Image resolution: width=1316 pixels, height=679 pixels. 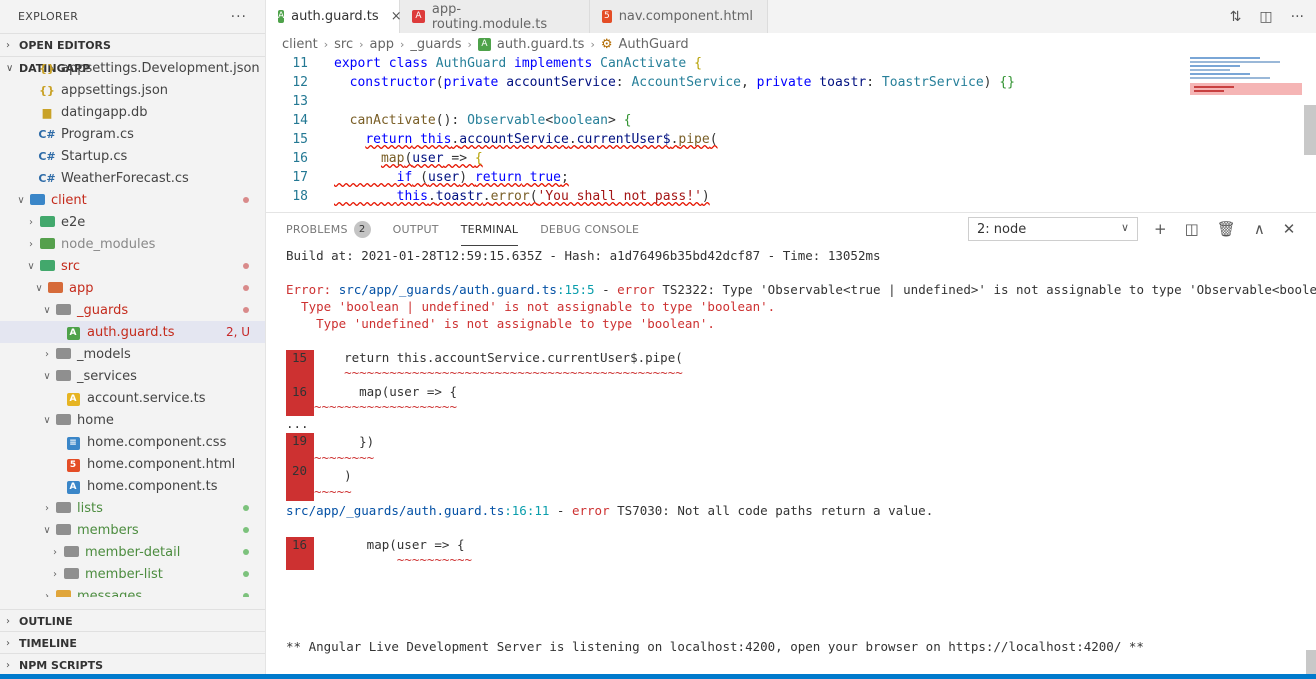 What do you see at coordinates (589, 229) in the screenshot?
I see `tab-debug-console: DEBUG CONSOLE` at bounding box center [589, 229].